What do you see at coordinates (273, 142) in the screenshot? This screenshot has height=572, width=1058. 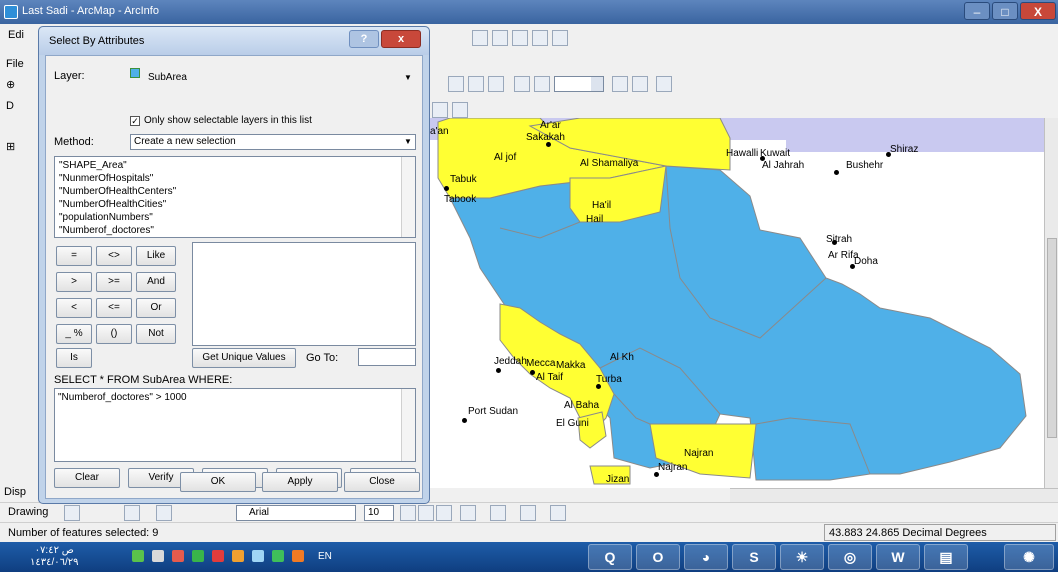 I see `method-dropdown: Create a new selection ▼` at bounding box center [273, 142].